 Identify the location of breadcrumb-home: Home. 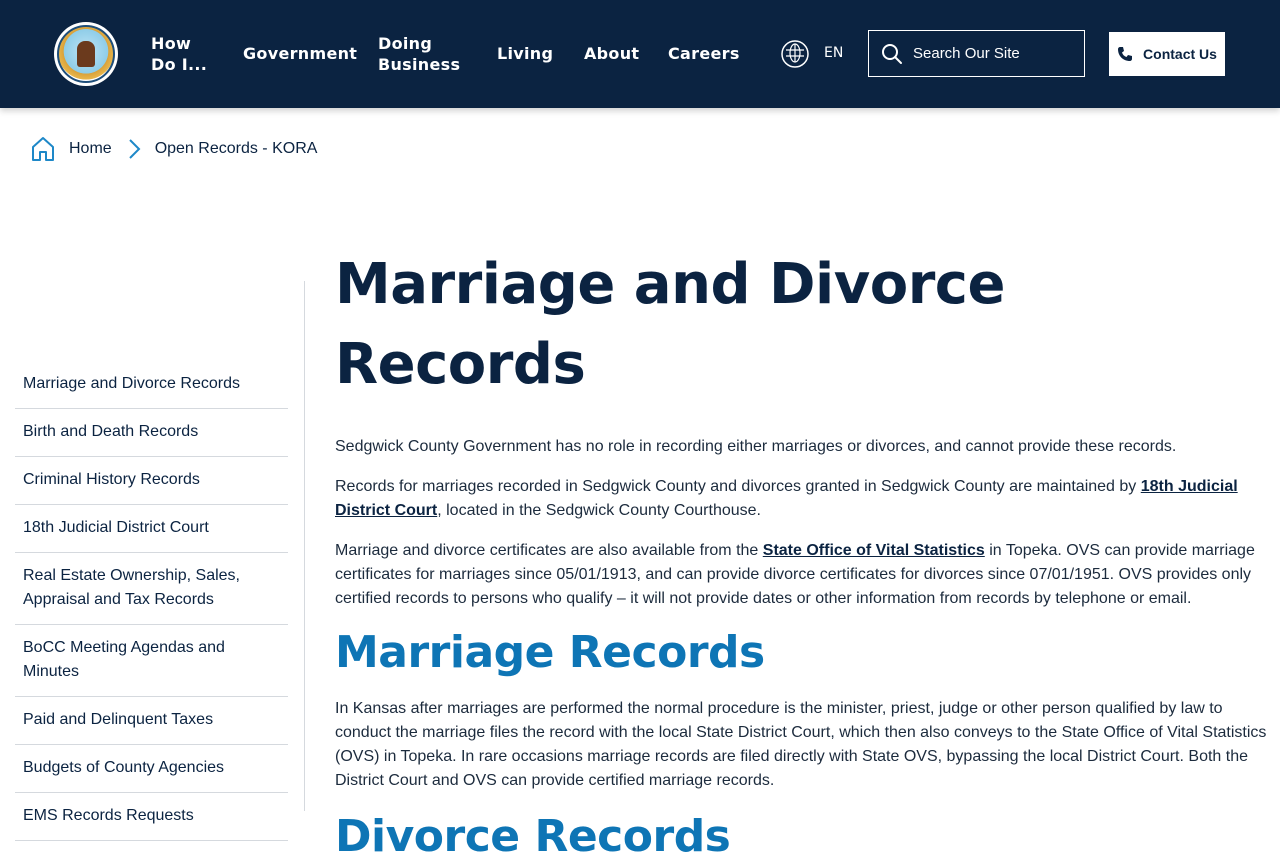
(90, 149).